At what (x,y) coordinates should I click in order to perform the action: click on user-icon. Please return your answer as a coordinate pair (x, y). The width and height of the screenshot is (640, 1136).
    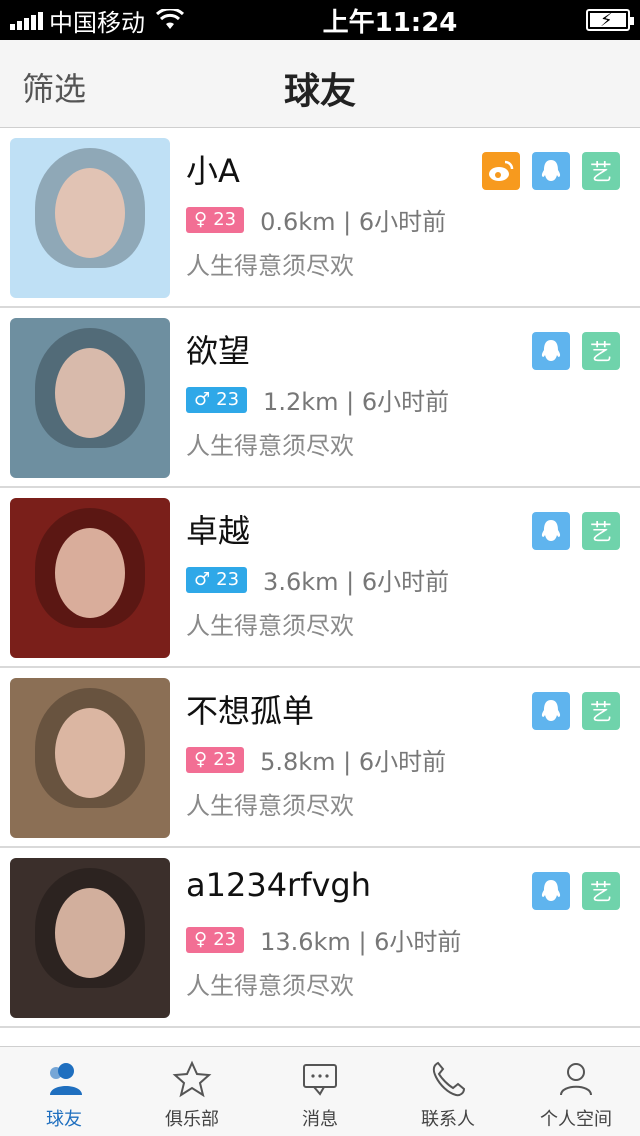
    Looking at the image, I should click on (64, 1079).